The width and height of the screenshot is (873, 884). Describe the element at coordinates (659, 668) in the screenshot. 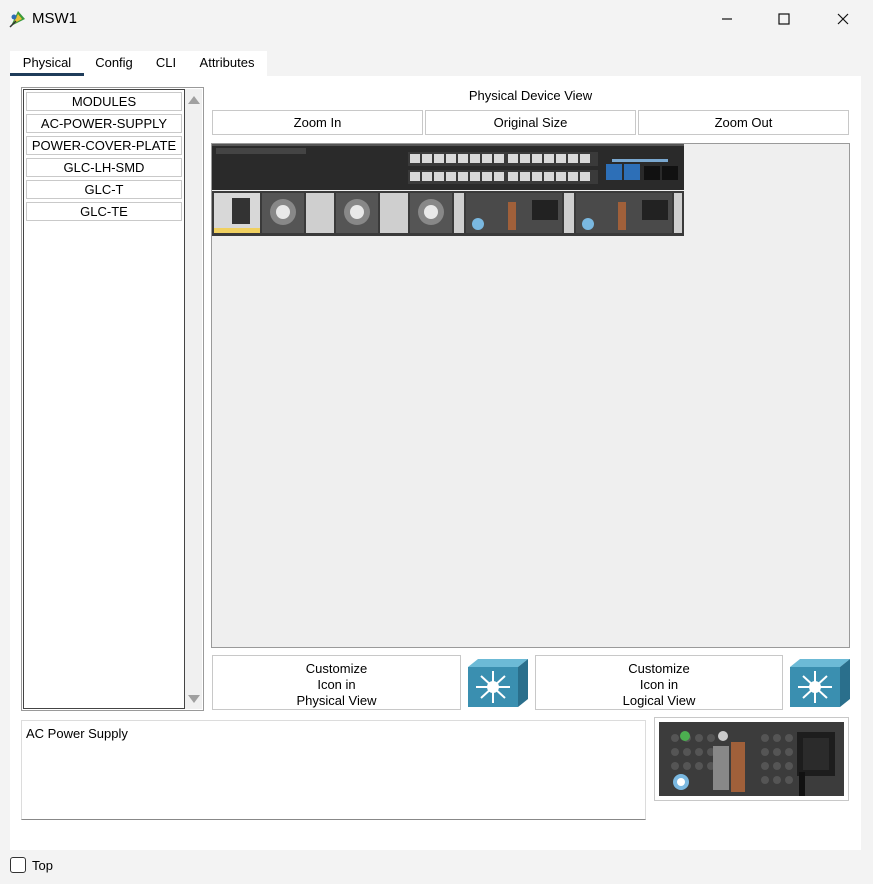

I see `customize-logical-line1: Customize` at that location.